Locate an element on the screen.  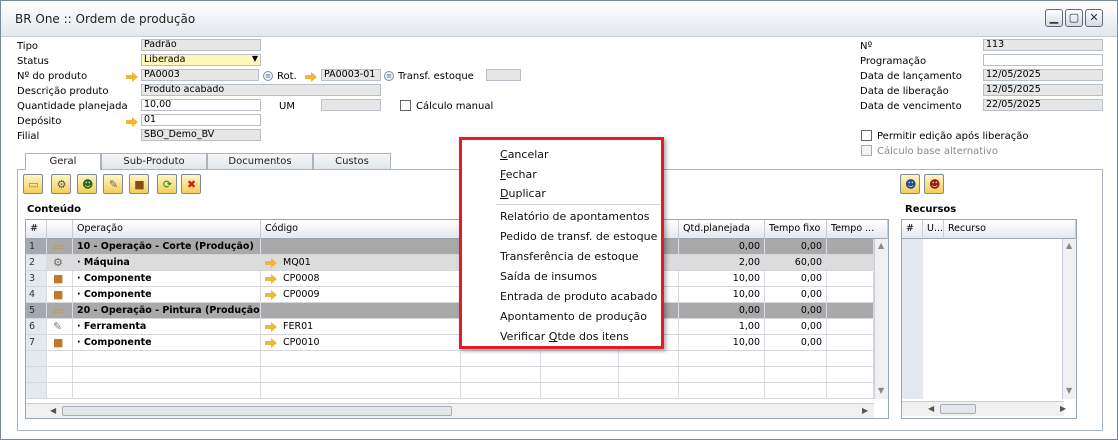
tab-custos: Custos is located at coordinates (352, 161).